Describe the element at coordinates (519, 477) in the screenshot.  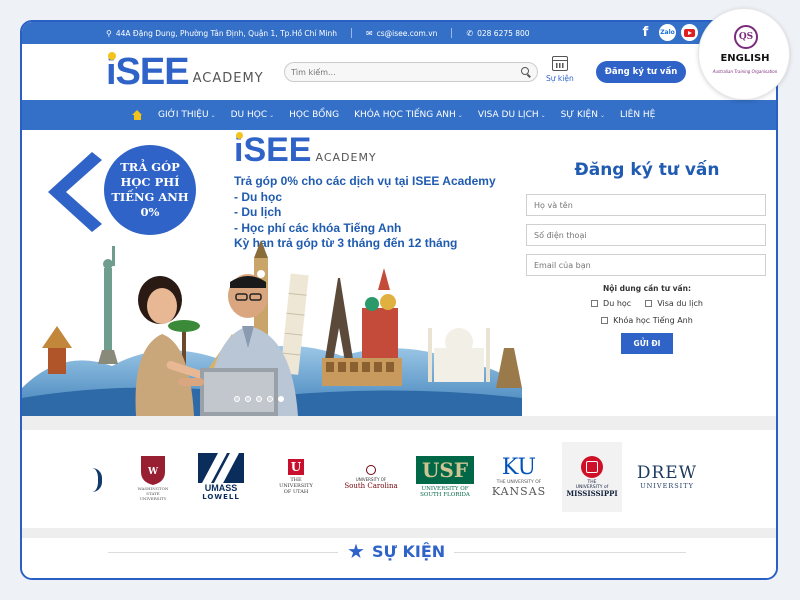
I see `logo-kansas: KU THE UNIVERSITY OF KANSAS` at that location.